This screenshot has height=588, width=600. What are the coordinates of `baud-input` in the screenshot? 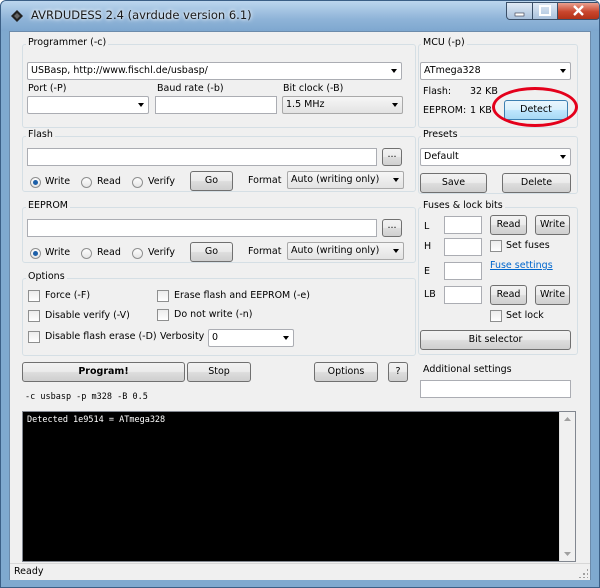 It's located at (216, 105).